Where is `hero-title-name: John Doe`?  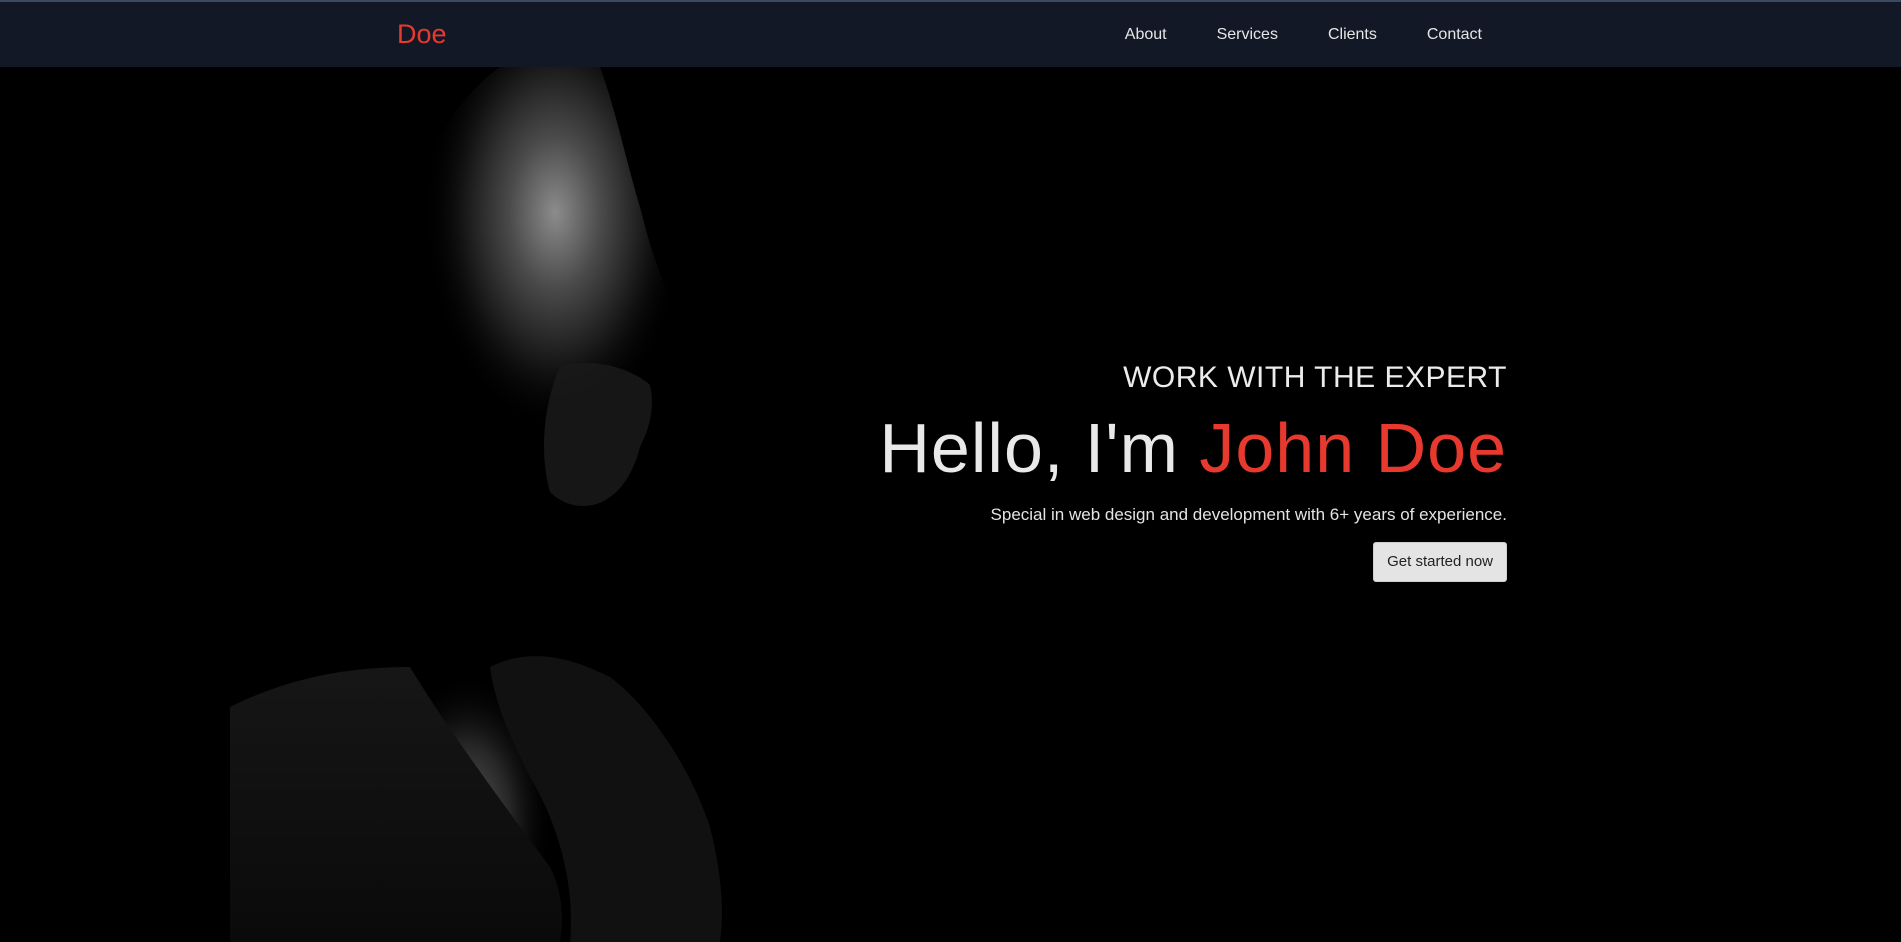 hero-title-name: John Doe is located at coordinates (1353, 448).